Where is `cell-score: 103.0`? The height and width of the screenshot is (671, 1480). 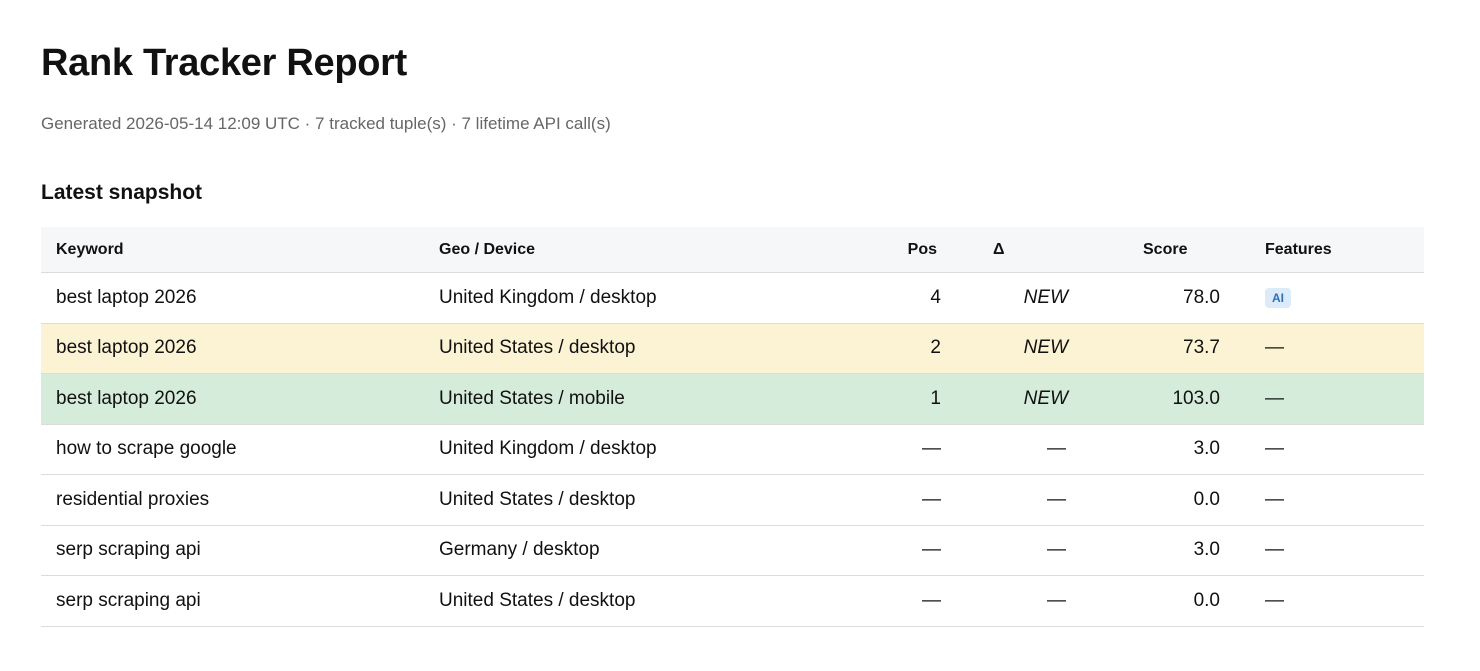
cell-score: 103.0 is located at coordinates (1177, 399).